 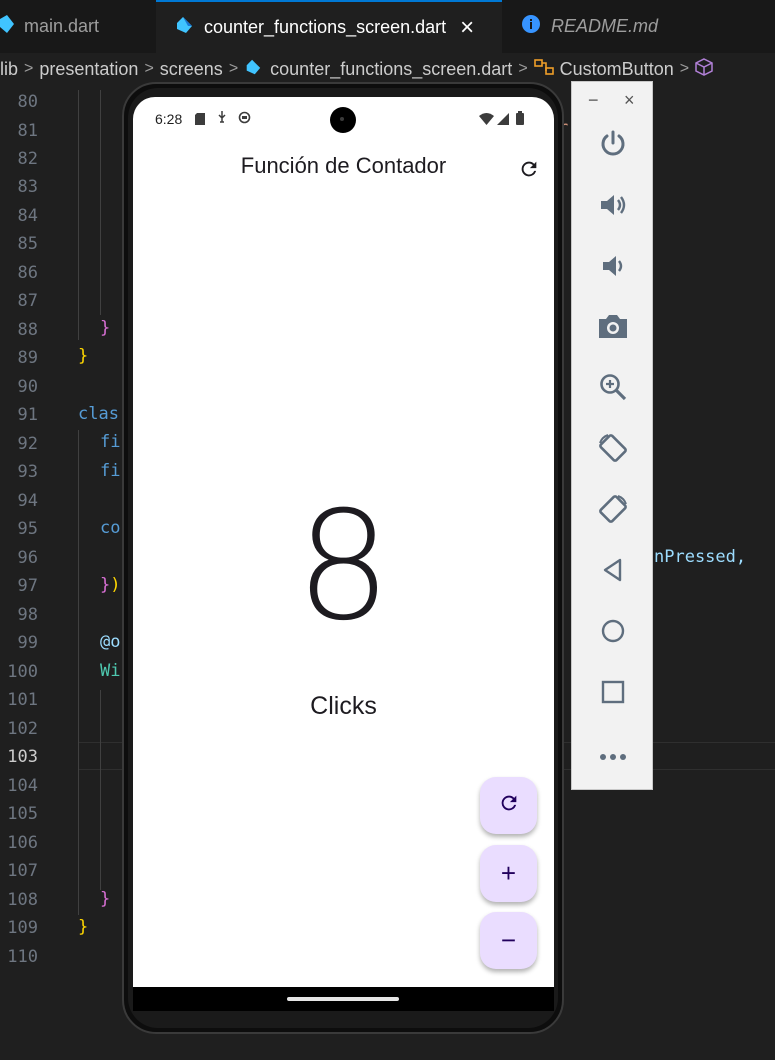 I want to click on front-camera, so click(x=343, y=120).